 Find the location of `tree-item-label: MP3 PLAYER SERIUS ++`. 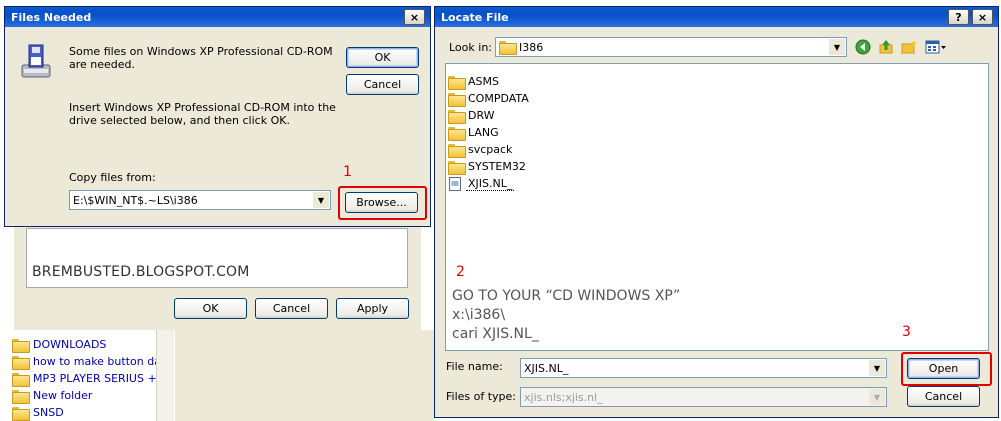

tree-item-label: MP3 PLAYER SERIUS ++ is located at coordinates (99, 378).